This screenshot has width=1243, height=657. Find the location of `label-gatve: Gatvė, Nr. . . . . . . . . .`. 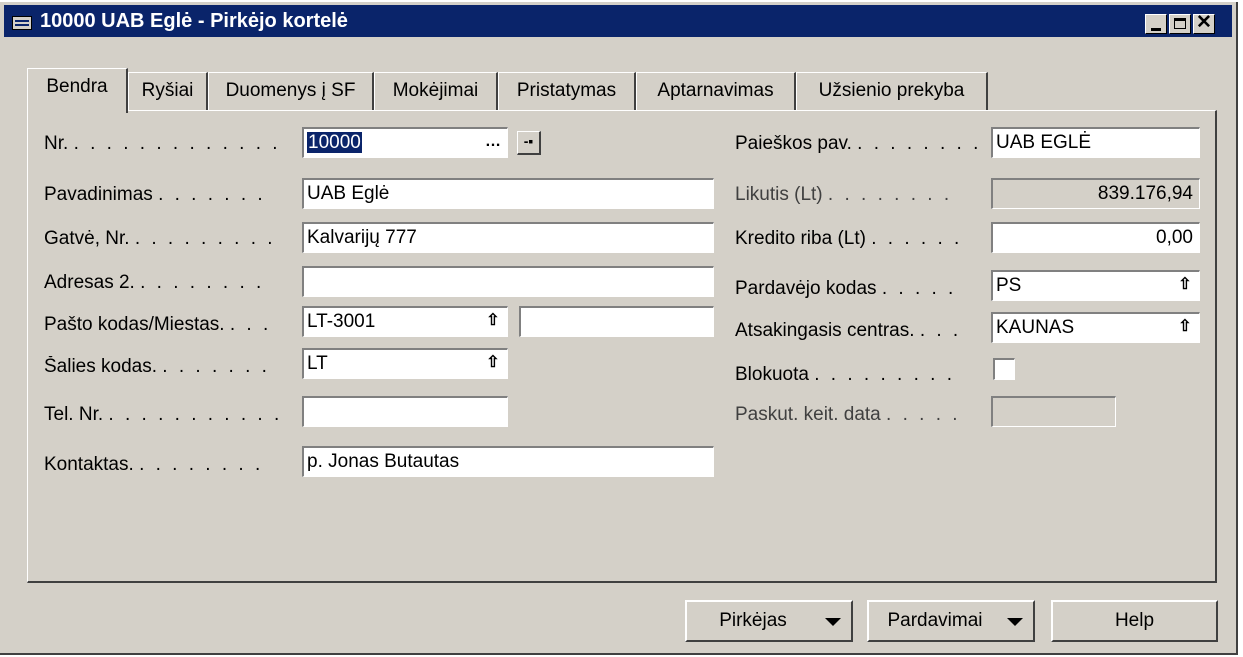

label-gatve: Gatvė, Nr. . . . . . . . . . is located at coordinates (160, 238).